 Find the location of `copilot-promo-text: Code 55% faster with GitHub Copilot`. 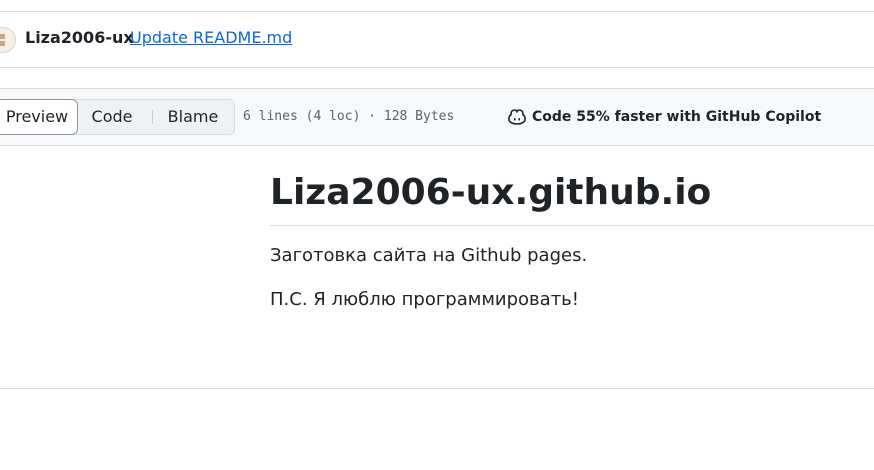

copilot-promo-text: Code 55% faster with GitHub Copilot is located at coordinates (677, 117).